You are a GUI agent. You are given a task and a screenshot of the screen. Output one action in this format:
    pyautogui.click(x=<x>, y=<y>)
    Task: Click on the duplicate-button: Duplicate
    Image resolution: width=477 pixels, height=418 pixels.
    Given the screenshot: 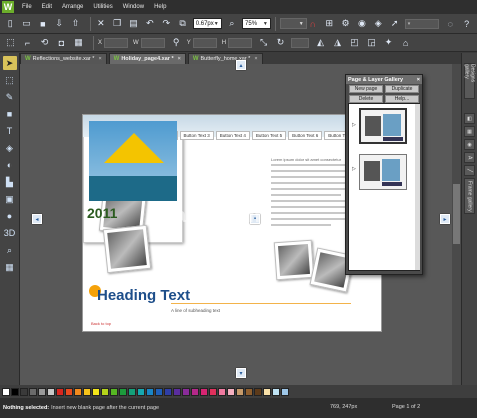 What is the action you would take?
    pyautogui.click(x=402, y=89)
    